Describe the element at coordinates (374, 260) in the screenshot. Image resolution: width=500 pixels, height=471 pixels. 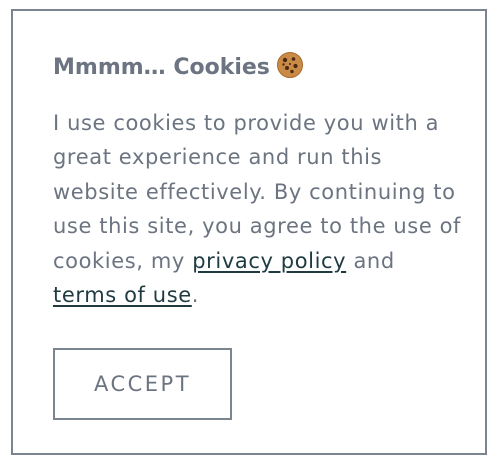
I see `cookie-message-conjunction: and` at that location.